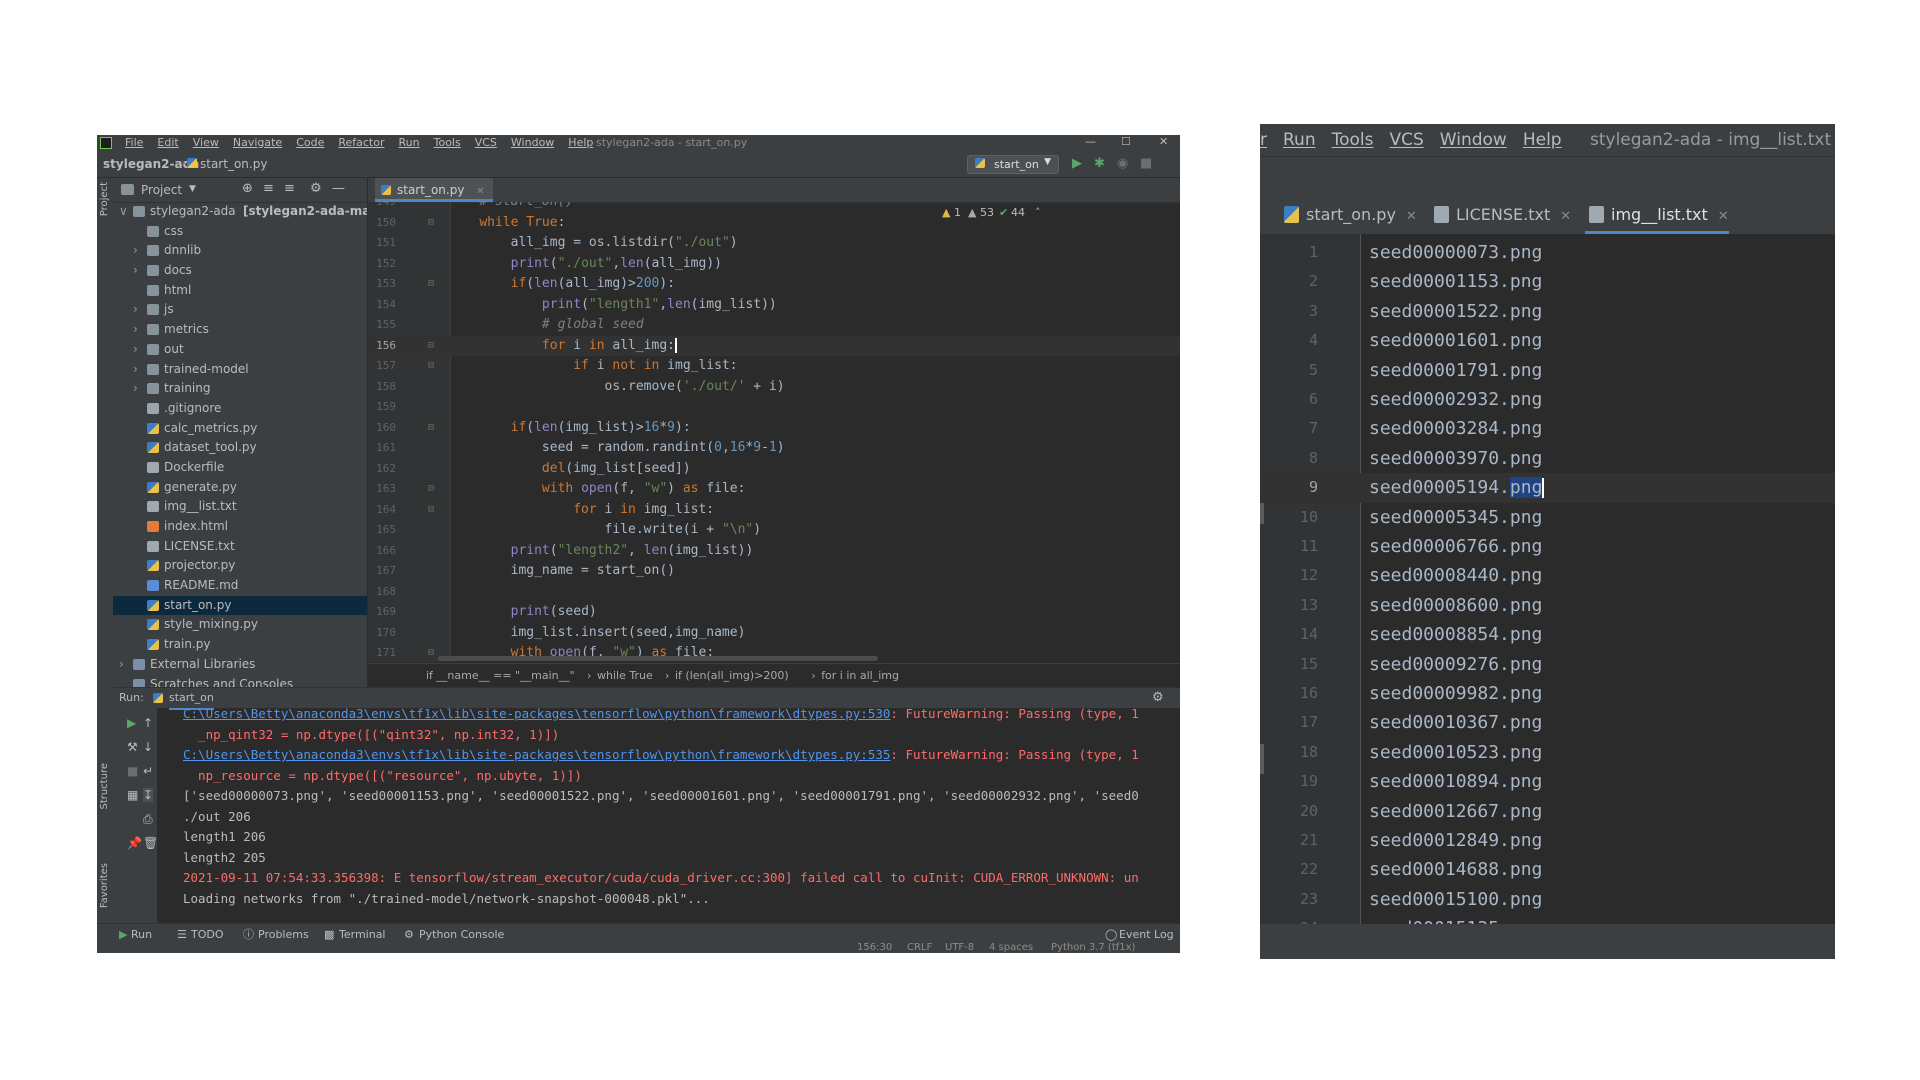  What do you see at coordinates (774, 305) in the screenshot?
I see `code-line: 154 print("length1",len(img_list))` at bounding box center [774, 305].